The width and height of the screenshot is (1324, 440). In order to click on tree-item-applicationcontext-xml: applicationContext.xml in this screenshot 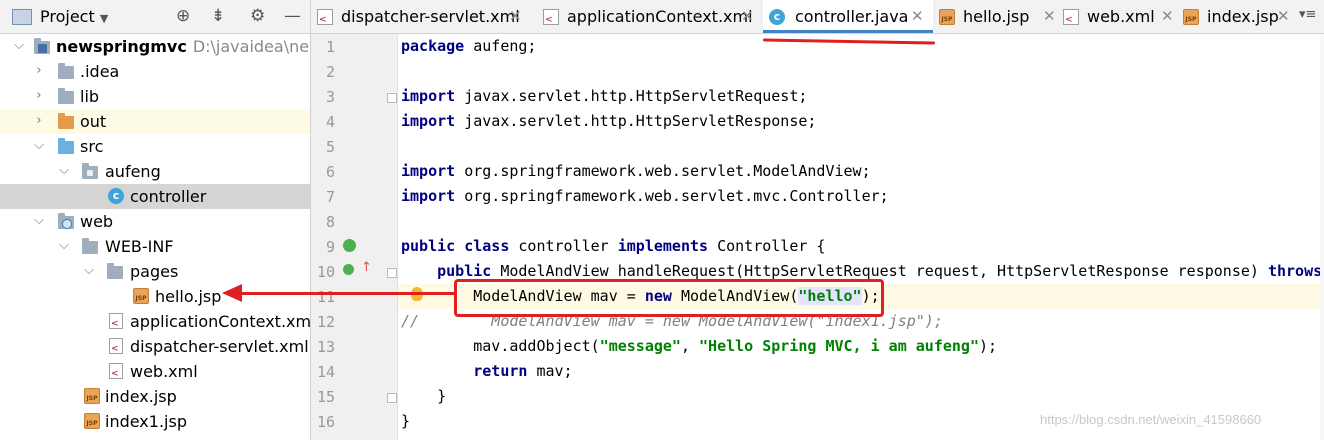, I will do `click(155, 321)`.